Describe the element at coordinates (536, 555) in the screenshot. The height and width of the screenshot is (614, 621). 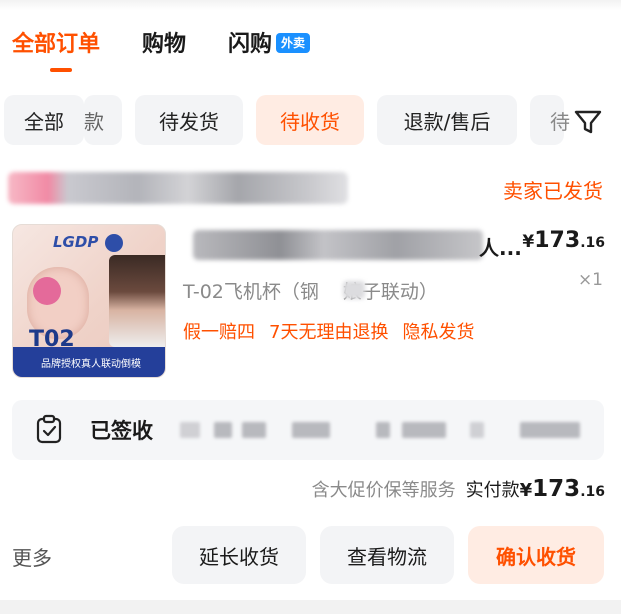
I see `confirm-receipt-button: 确认收货` at that location.